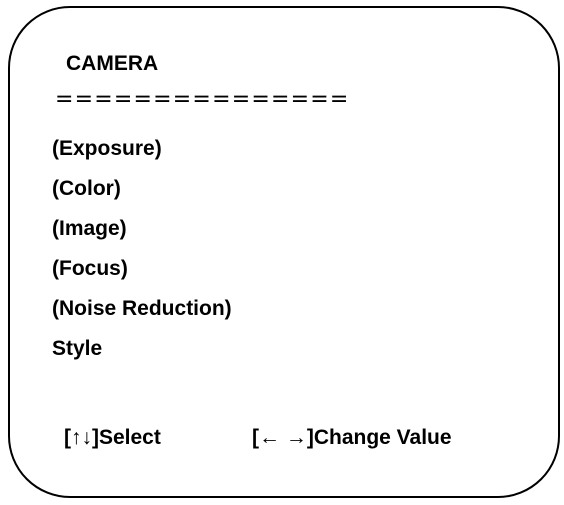 The height and width of the screenshot is (505, 564). What do you see at coordinates (142, 349) in the screenshot?
I see `menu-item-style: Style` at bounding box center [142, 349].